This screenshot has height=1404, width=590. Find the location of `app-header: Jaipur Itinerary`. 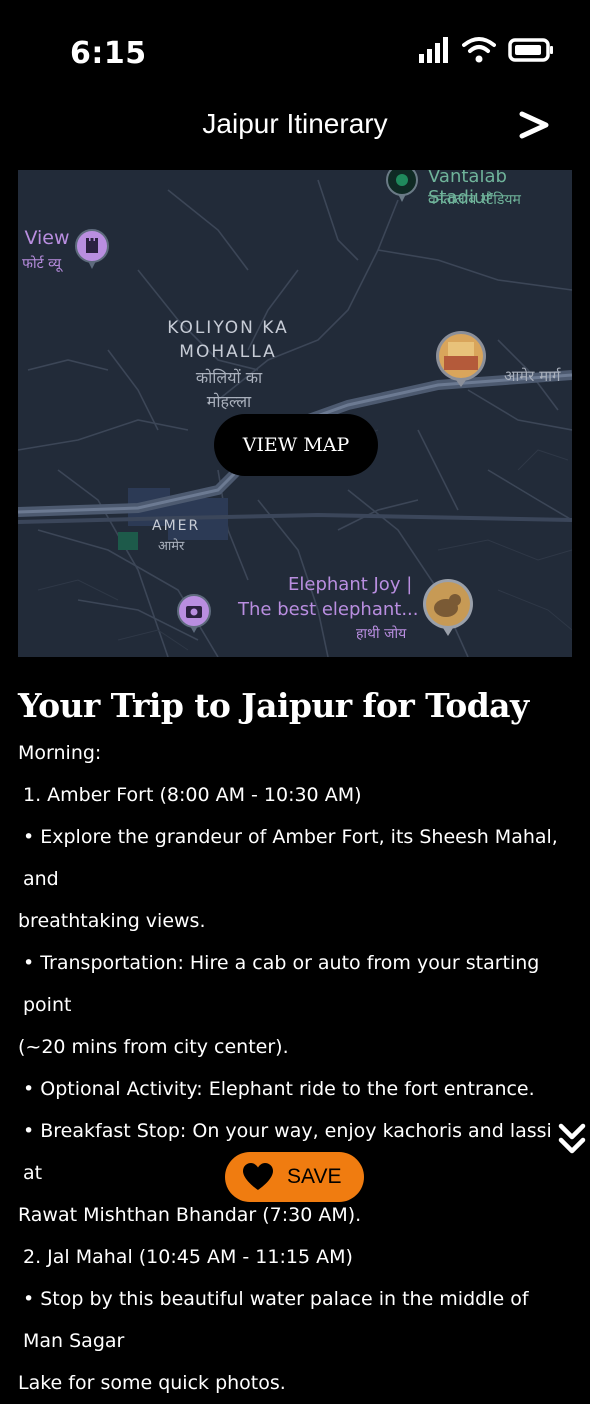

app-header: Jaipur Itinerary is located at coordinates (295, 126).